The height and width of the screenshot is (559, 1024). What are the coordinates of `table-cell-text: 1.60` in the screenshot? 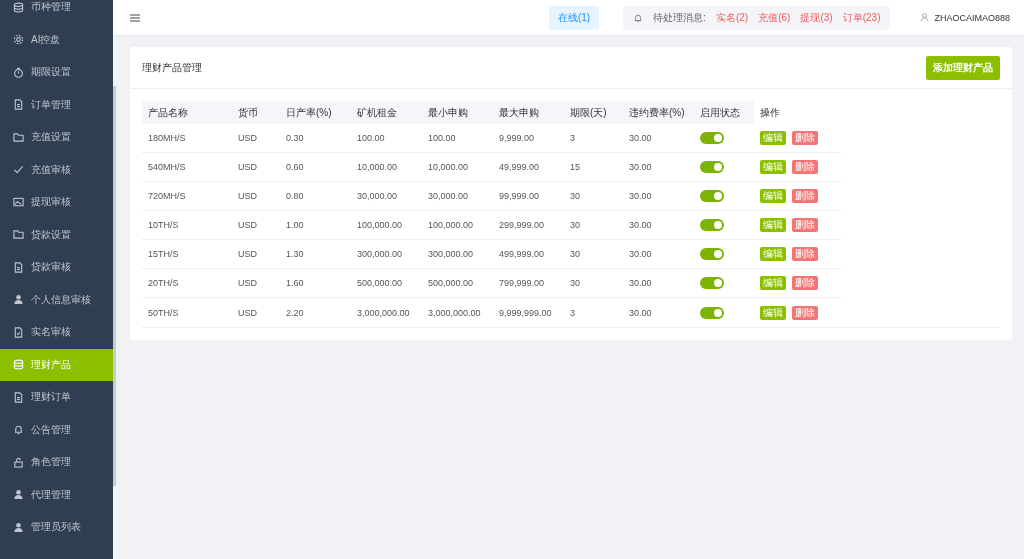 It's located at (295, 283).